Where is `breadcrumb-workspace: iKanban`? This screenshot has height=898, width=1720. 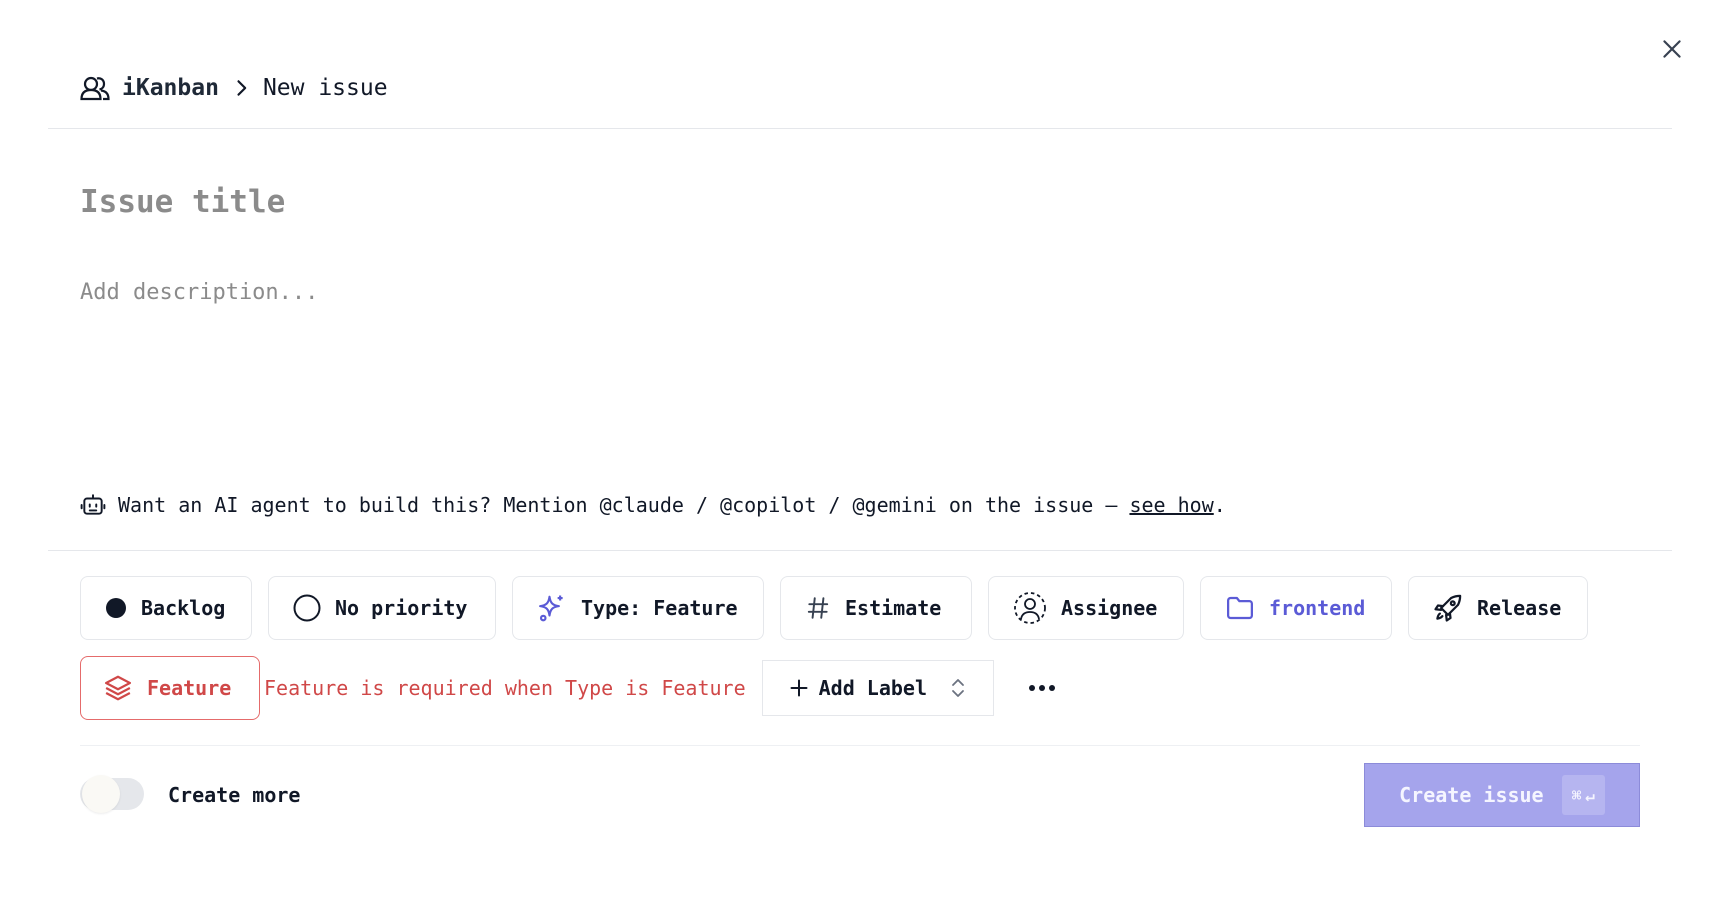
breadcrumb-workspace: iKanban is located at coordinates (170, 88).